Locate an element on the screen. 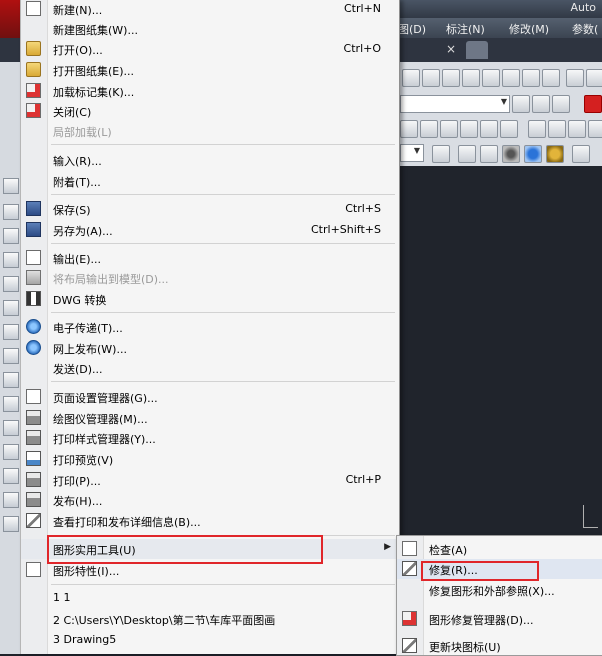 The width and height of the screenshot is (602, 656). sphere-icon is located at coordinates (449, 129).